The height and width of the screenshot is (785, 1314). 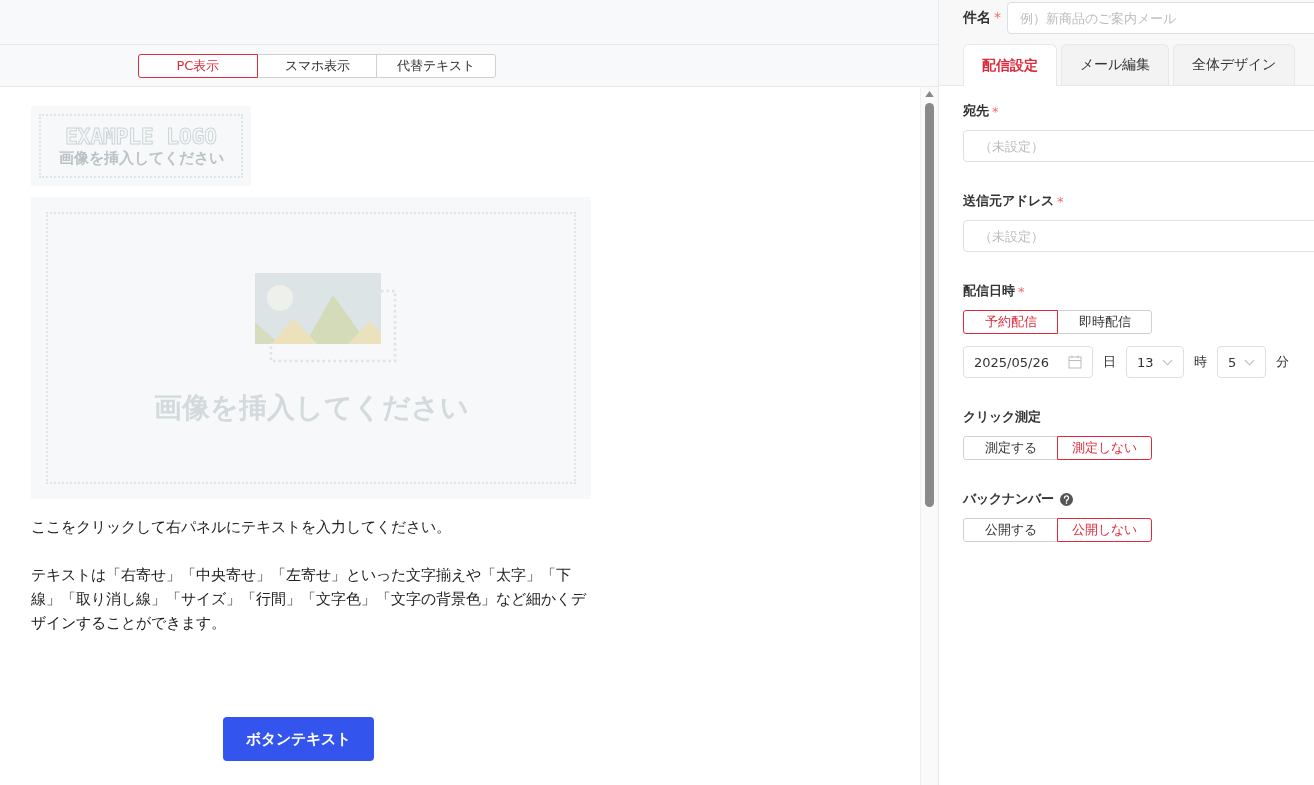 What do you see at coordinates (1002, 417) in the screenshot?
I see `field-label: クリック測定` at bounding box center [1002, 417].